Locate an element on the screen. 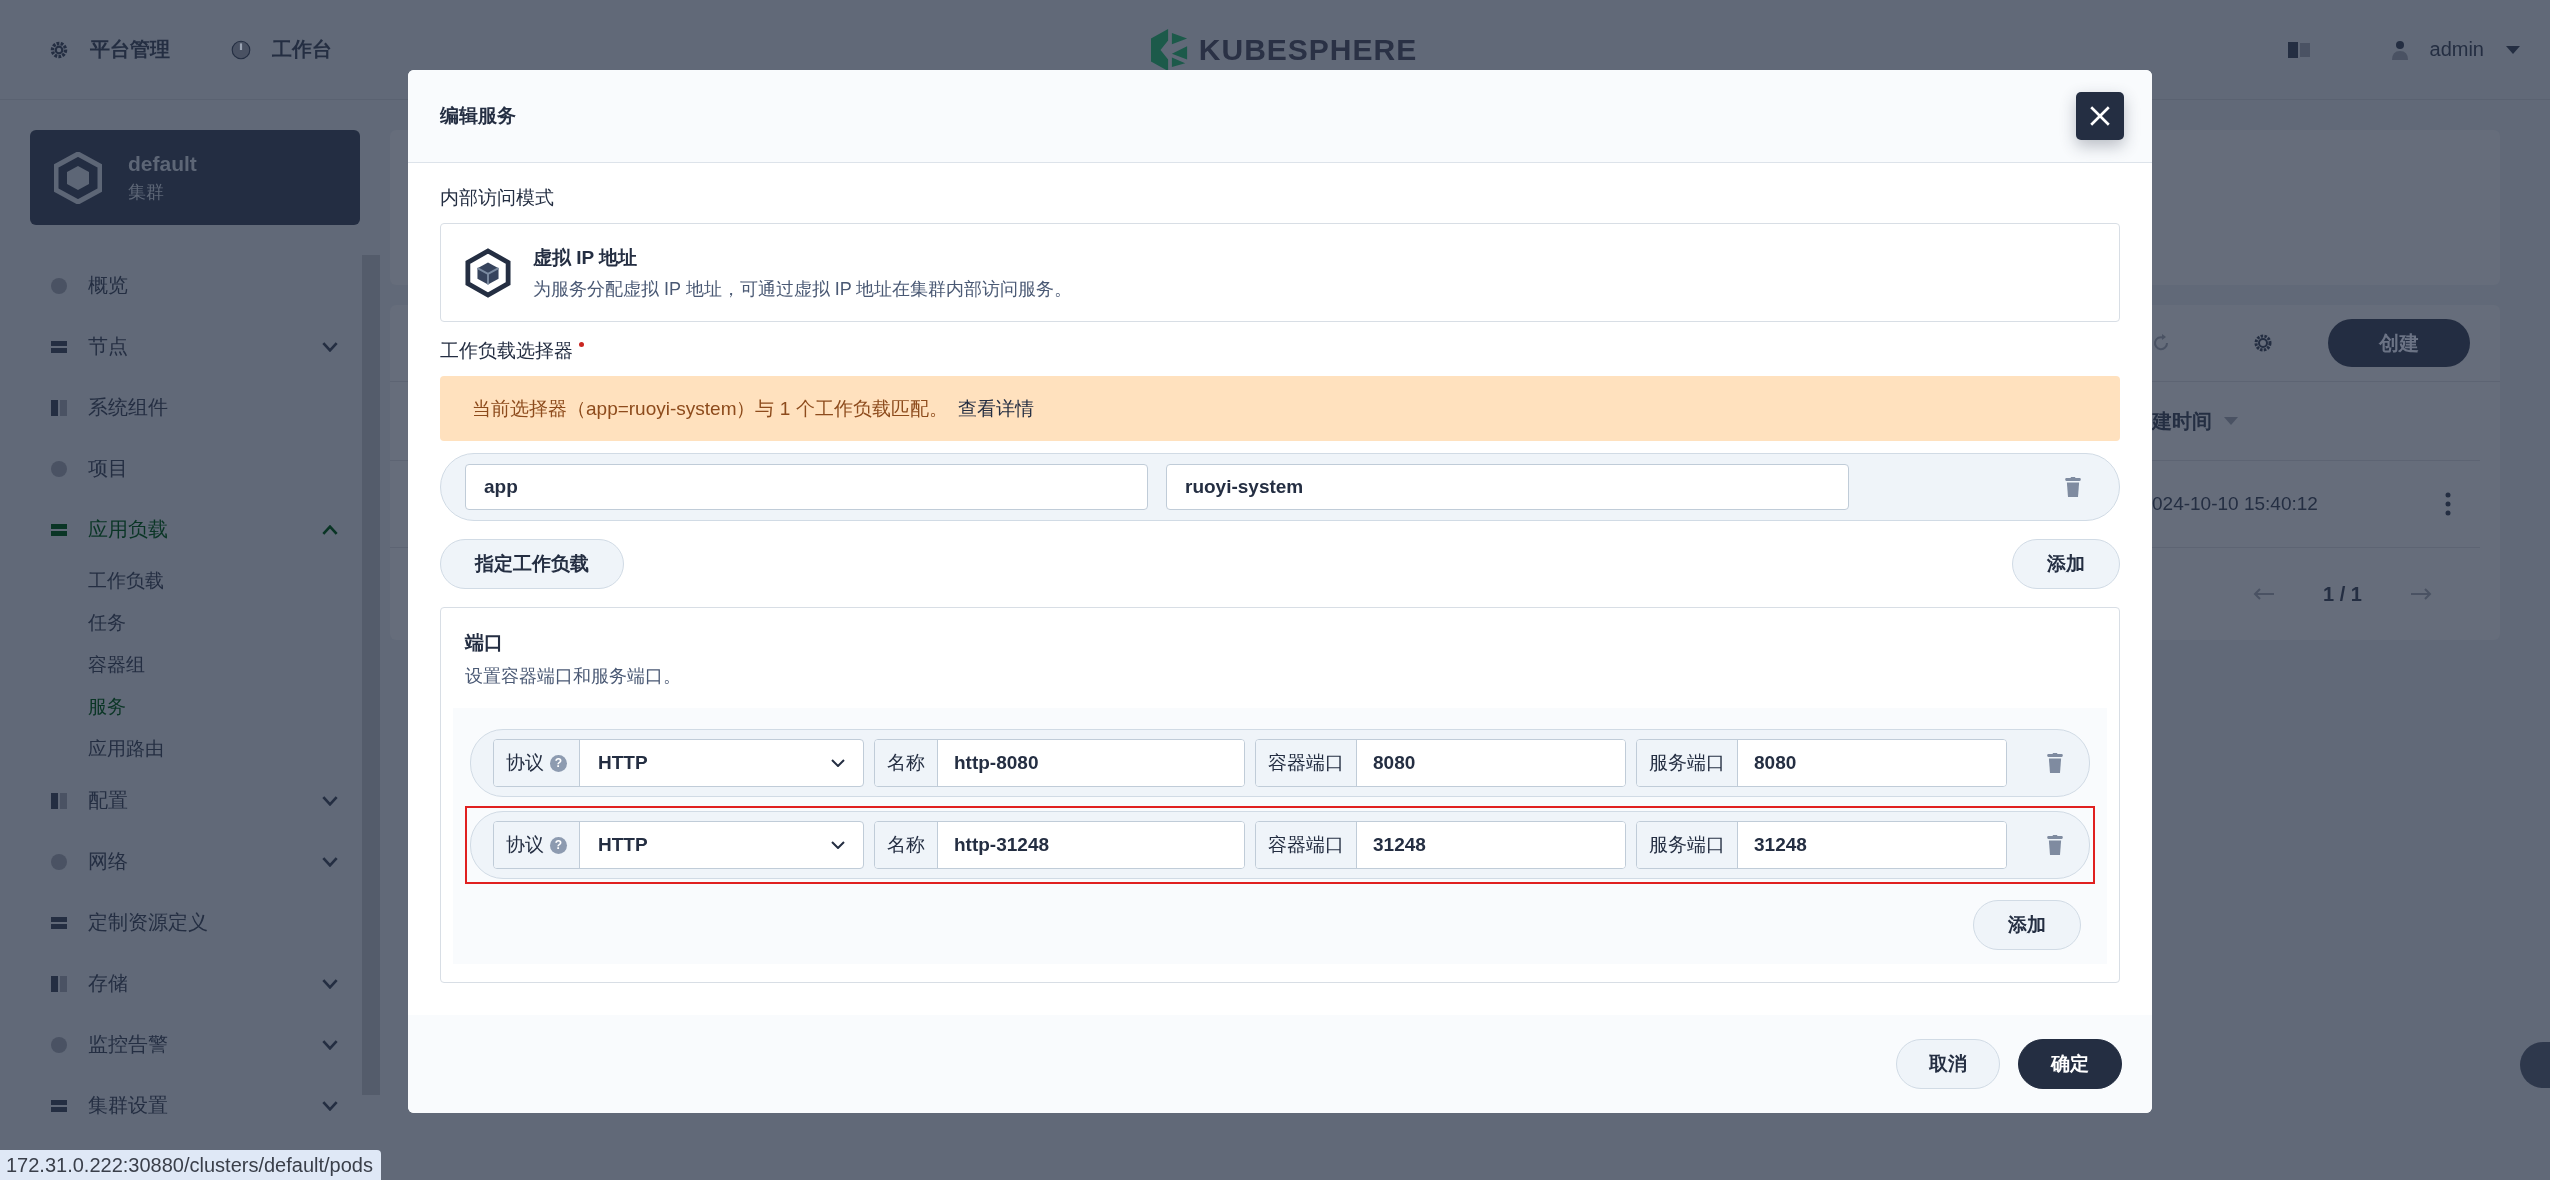 The width and height of the screenshot is (2550, 1180). status-url: 172.31.0.222:30880/clusters/default/pods is located at coordinates (190, 1165).